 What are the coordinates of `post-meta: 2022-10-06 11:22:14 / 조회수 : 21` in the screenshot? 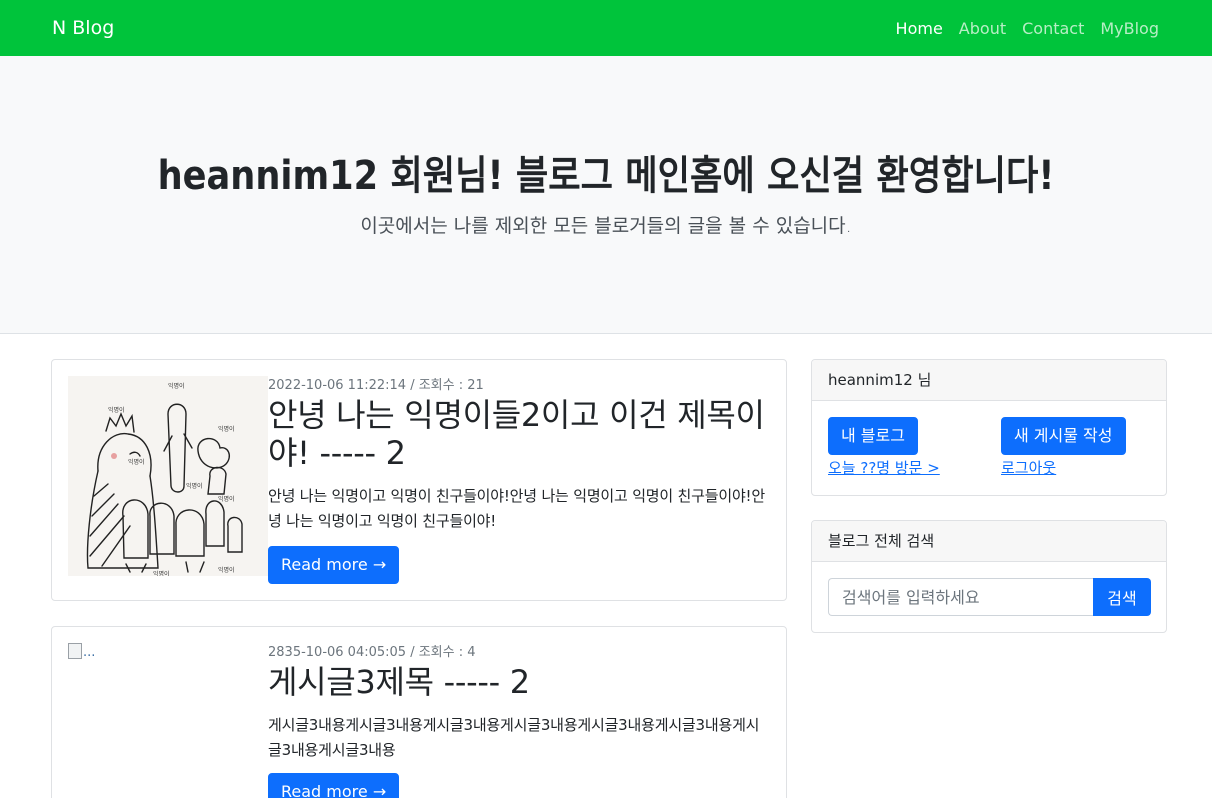 It's located at (376, 385).